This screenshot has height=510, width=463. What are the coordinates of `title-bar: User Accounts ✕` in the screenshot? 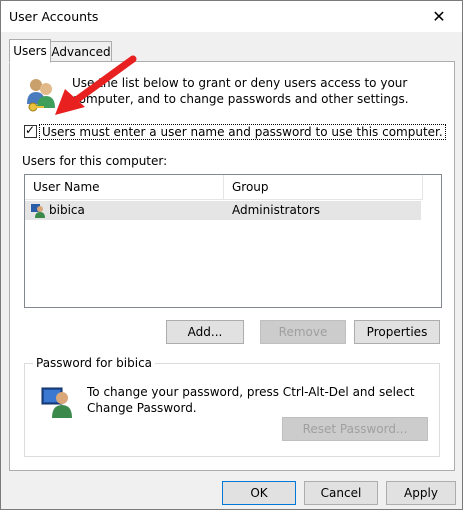 It's located at (231, 16).